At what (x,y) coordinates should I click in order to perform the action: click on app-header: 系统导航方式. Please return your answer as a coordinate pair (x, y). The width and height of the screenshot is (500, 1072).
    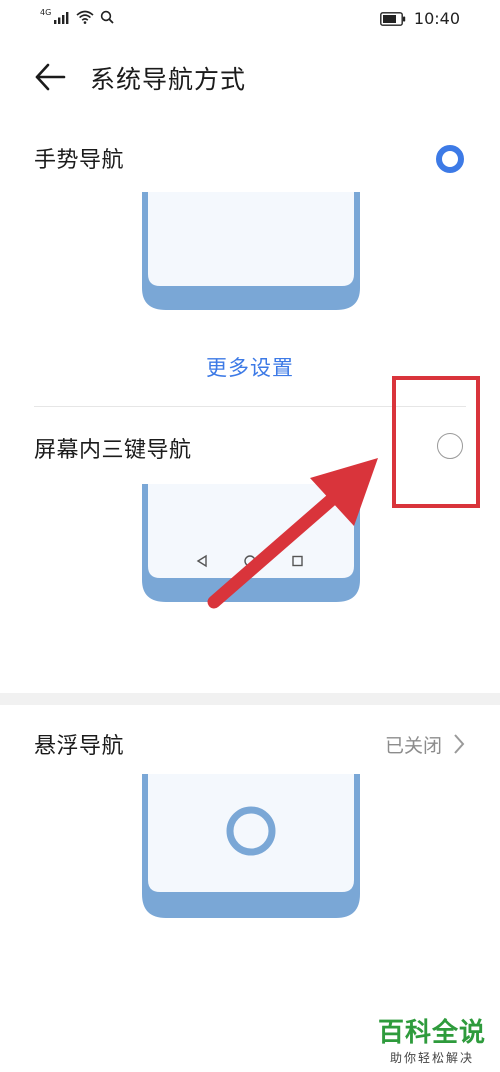
    Looking at the image, I should click on (250, 78).